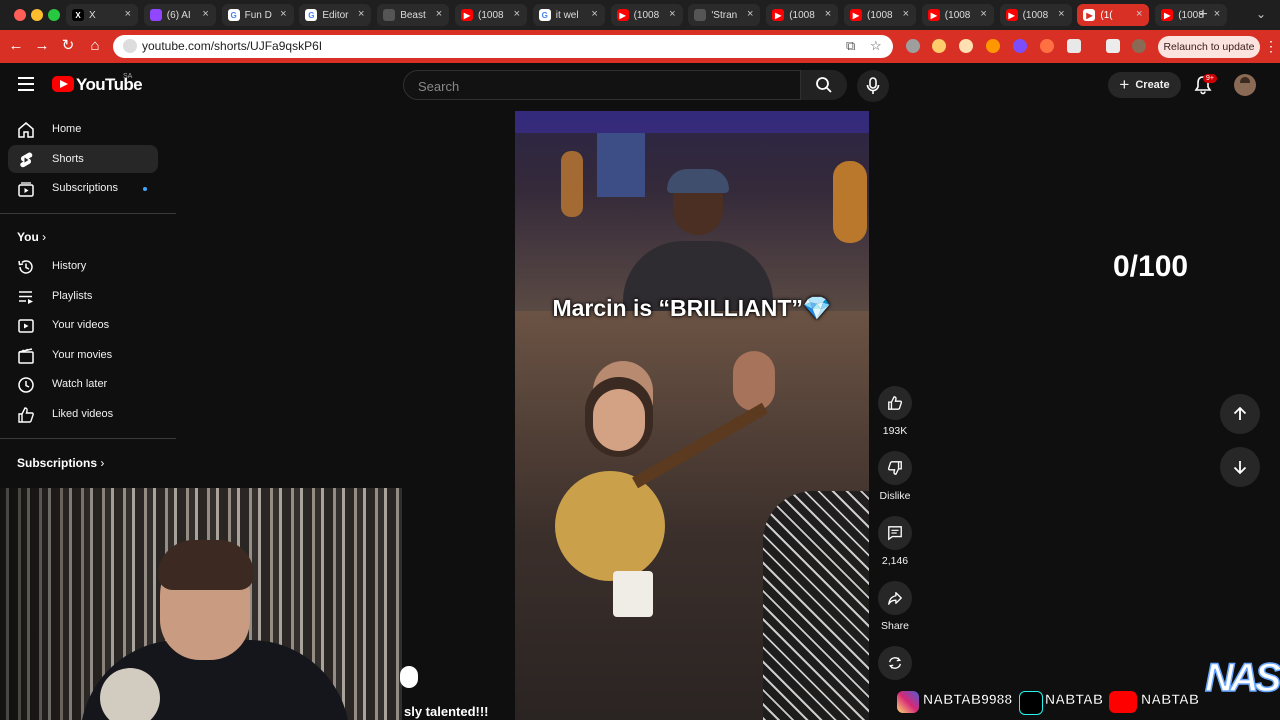  I want to click on extensions-puzzle-icon, so click(1074, 46).